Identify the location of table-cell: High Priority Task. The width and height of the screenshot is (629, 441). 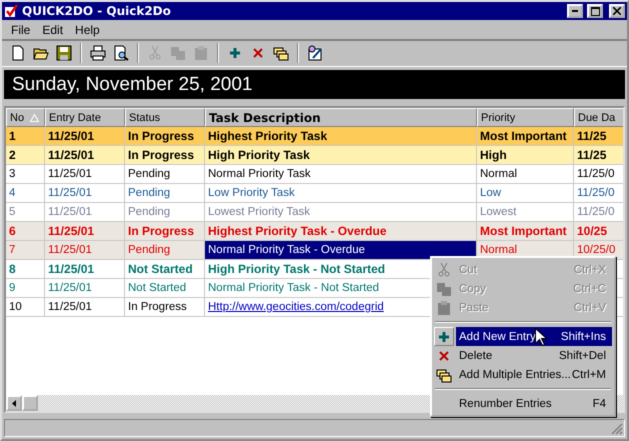
(341, 155).